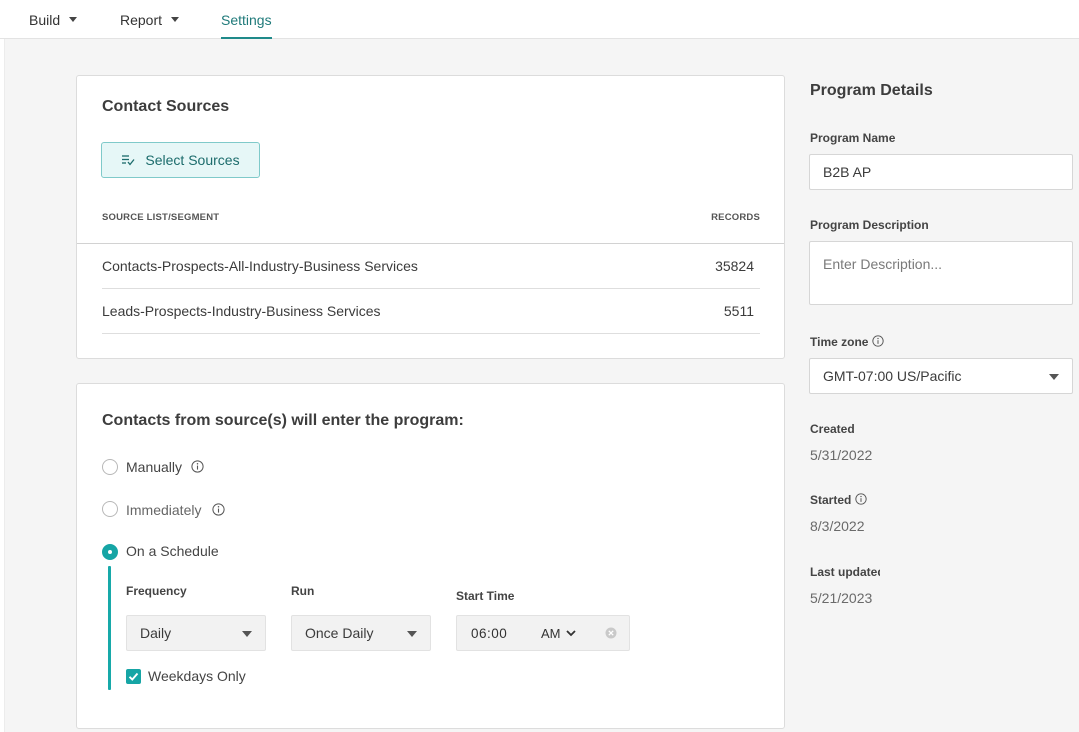  What do you see at coordinates (611, 633) in the screenshot?
I see `clear-icon` at bounding box center [611, 633].